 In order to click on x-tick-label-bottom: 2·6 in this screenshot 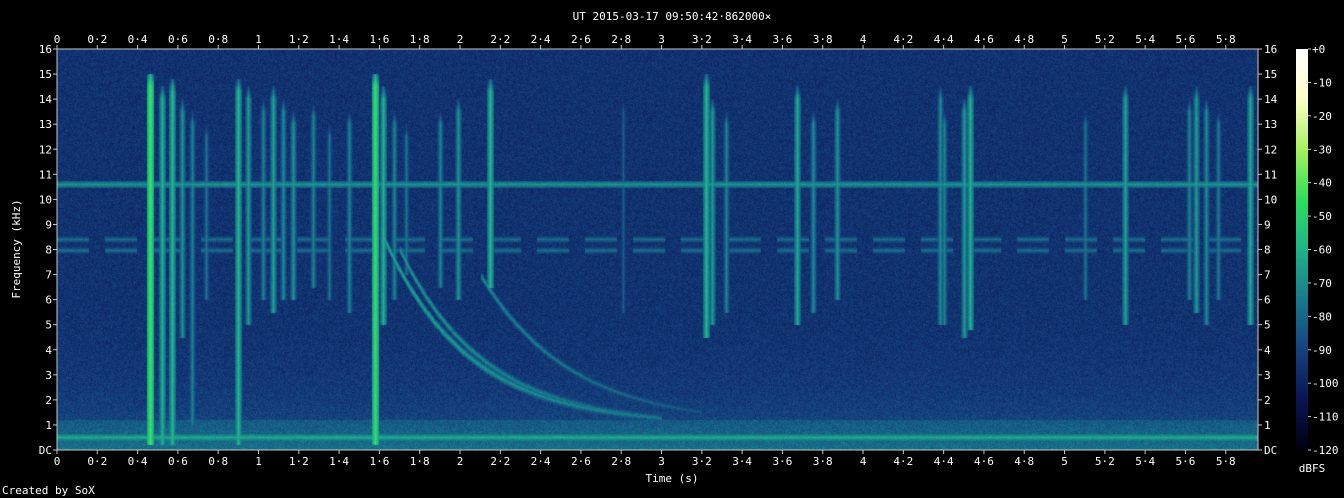, I will do `click(581, 461)`.